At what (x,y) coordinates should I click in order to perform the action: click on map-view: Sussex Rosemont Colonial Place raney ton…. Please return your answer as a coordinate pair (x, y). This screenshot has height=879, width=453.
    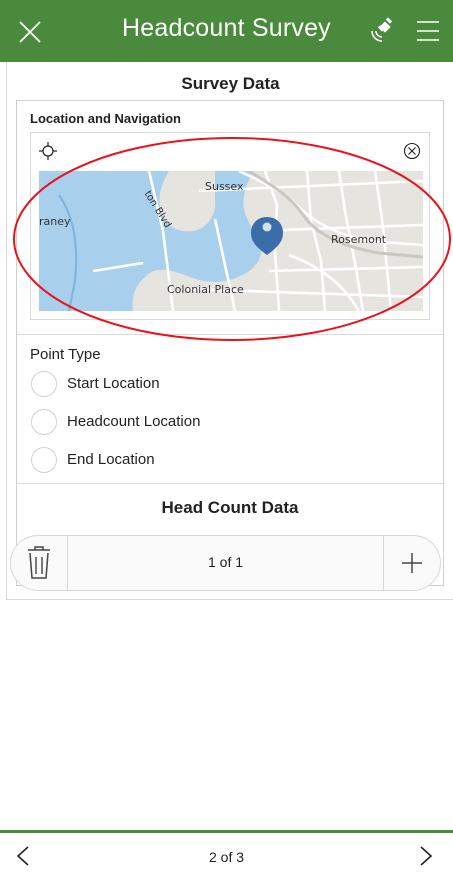
    Looking at the image, I should click on (231, 241).